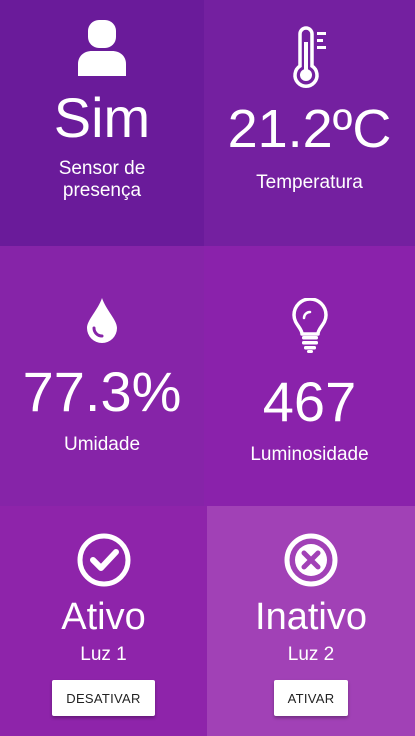 This screenshot has width=415, height=736. I want to click on user-icon, so click(102, 48).